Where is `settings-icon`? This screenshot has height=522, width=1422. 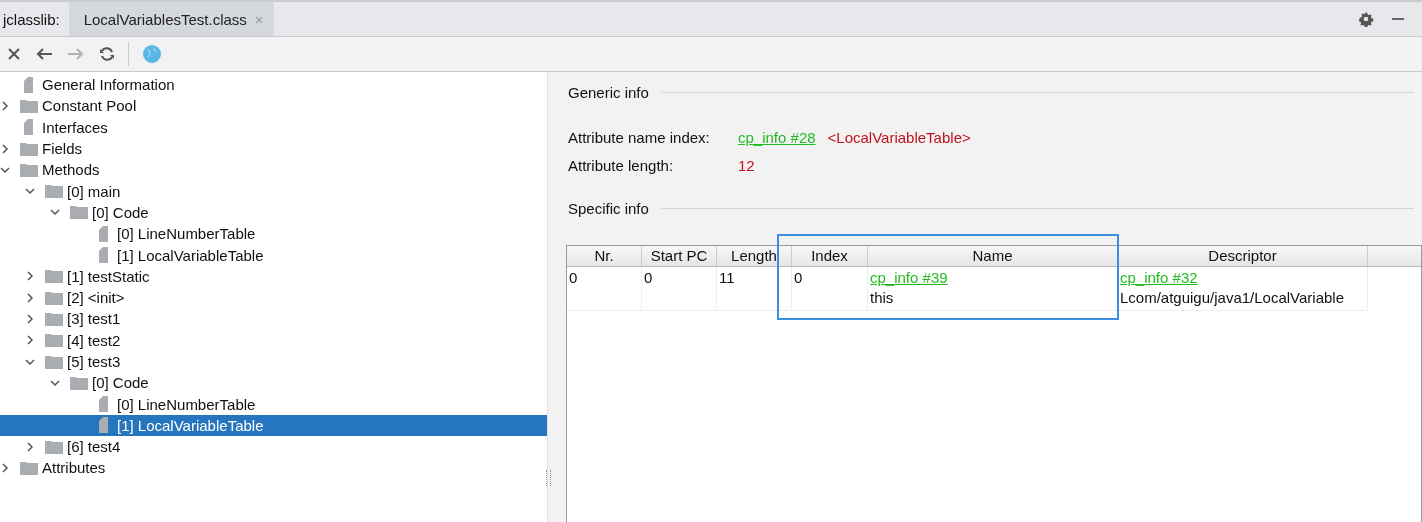
settings-icon is located at coordinates (1366, 19).